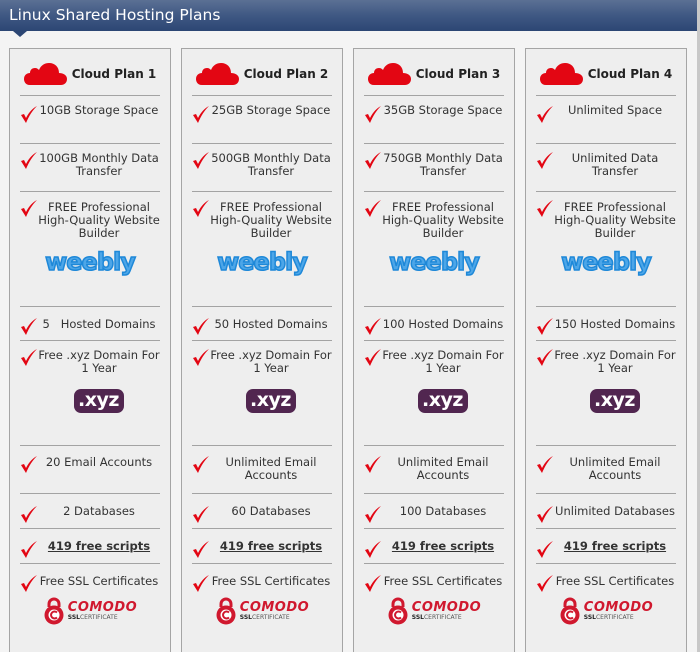 Image resolution: width=700 pixels, height=652 pixels. What do you see at coordinates (99, 164) in the screenshot?
I see `transfer-text: 100GB Monthly Data Transfer` at bounding box center [99, 164].